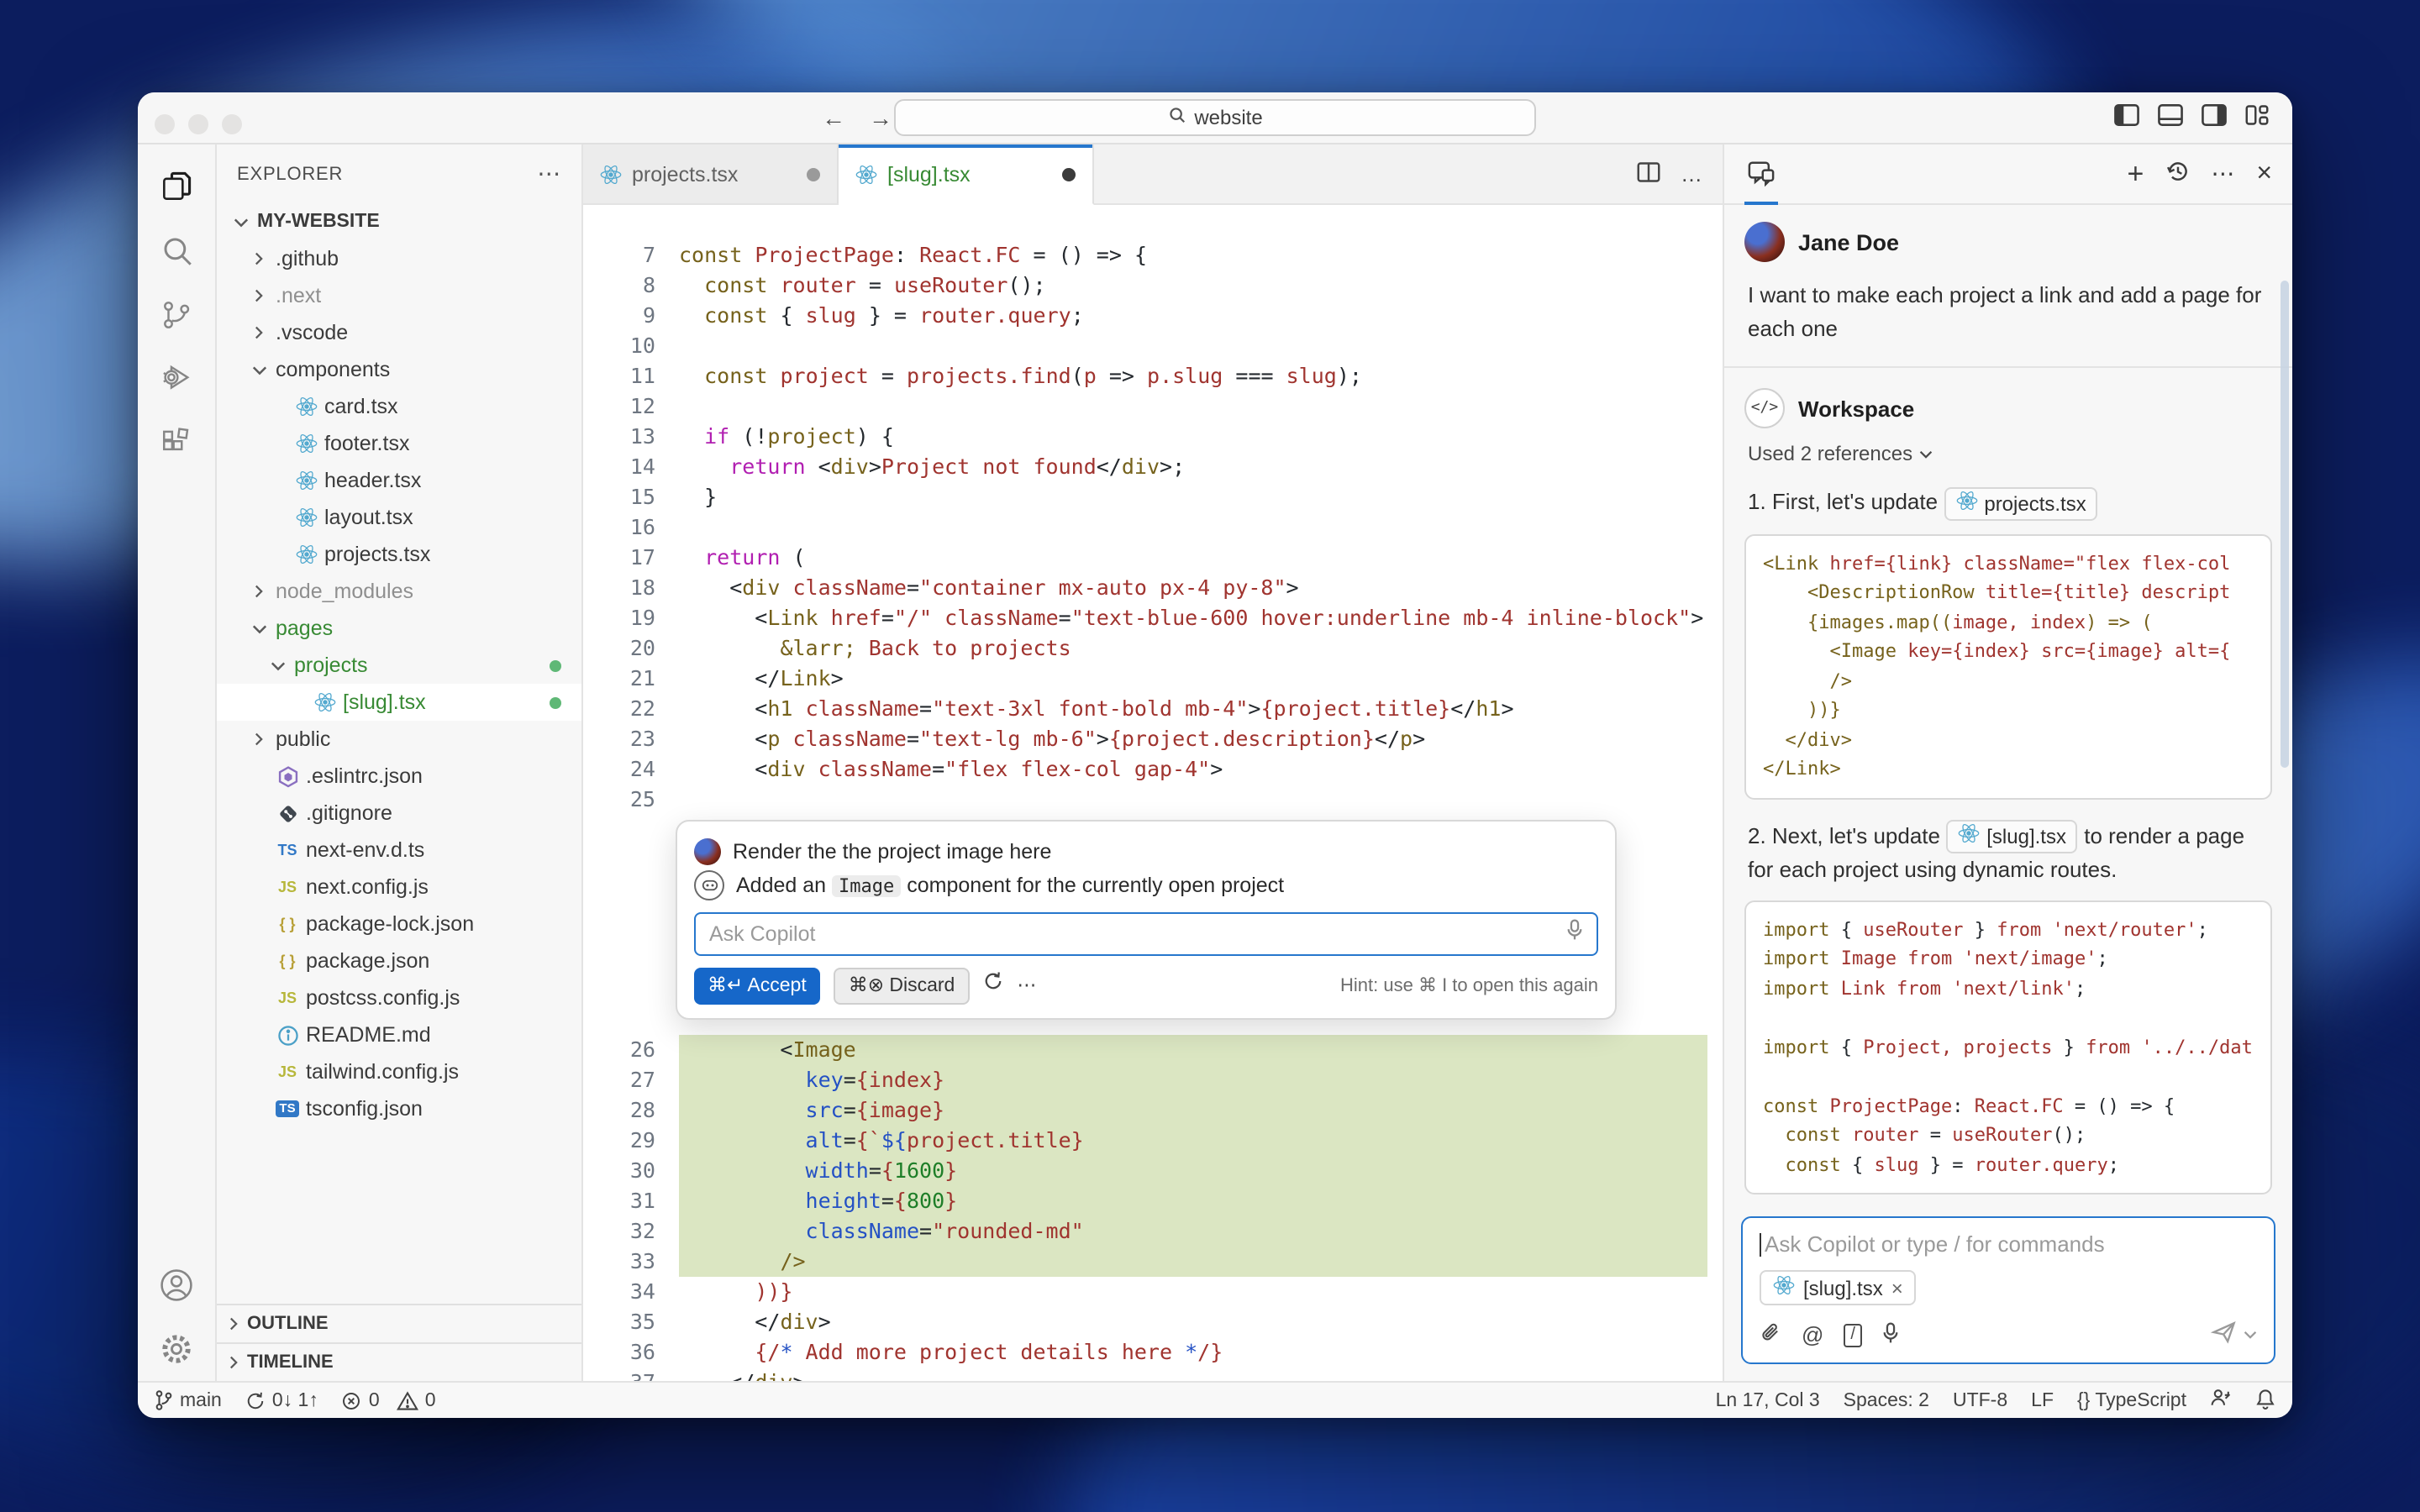 This screenshot has width=2420, height=1512. I want to click on notifications-bell-icon, so click(2265, 1400).